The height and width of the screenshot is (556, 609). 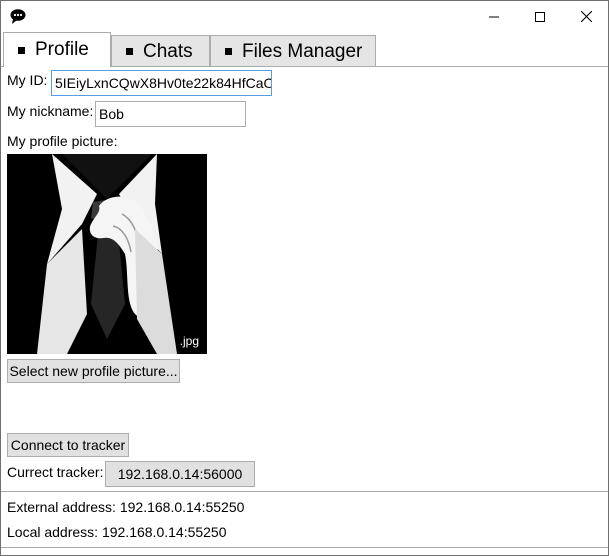 I want to click on close-button, so click(x=586, y=16).